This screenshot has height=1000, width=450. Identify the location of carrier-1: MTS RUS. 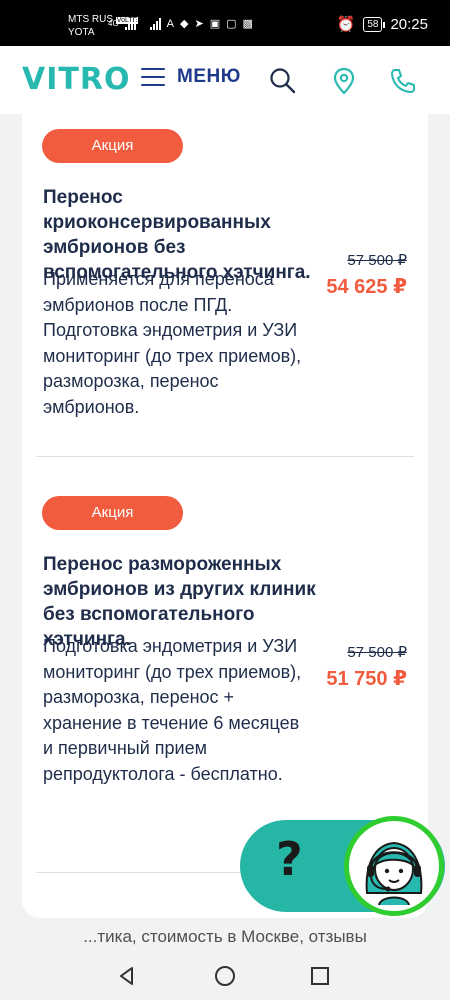
(90, 19).